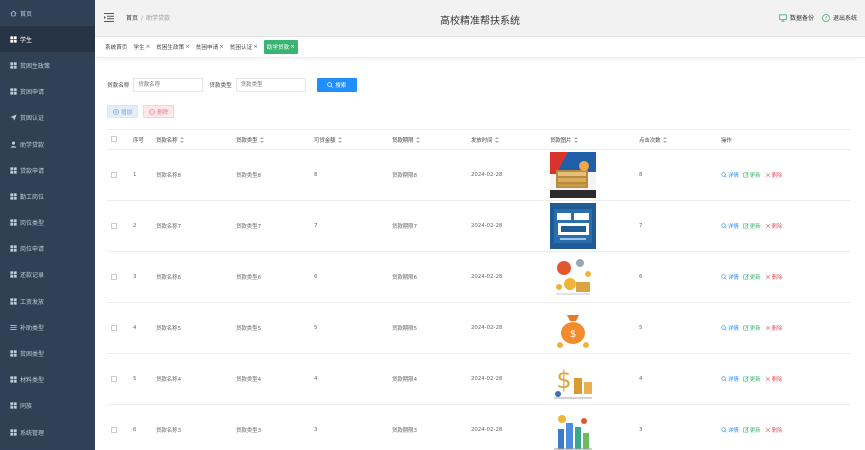  Describe the element at coordinates (192, 139) in the screenshot. I see `header-name: 贷款名称` at that location.